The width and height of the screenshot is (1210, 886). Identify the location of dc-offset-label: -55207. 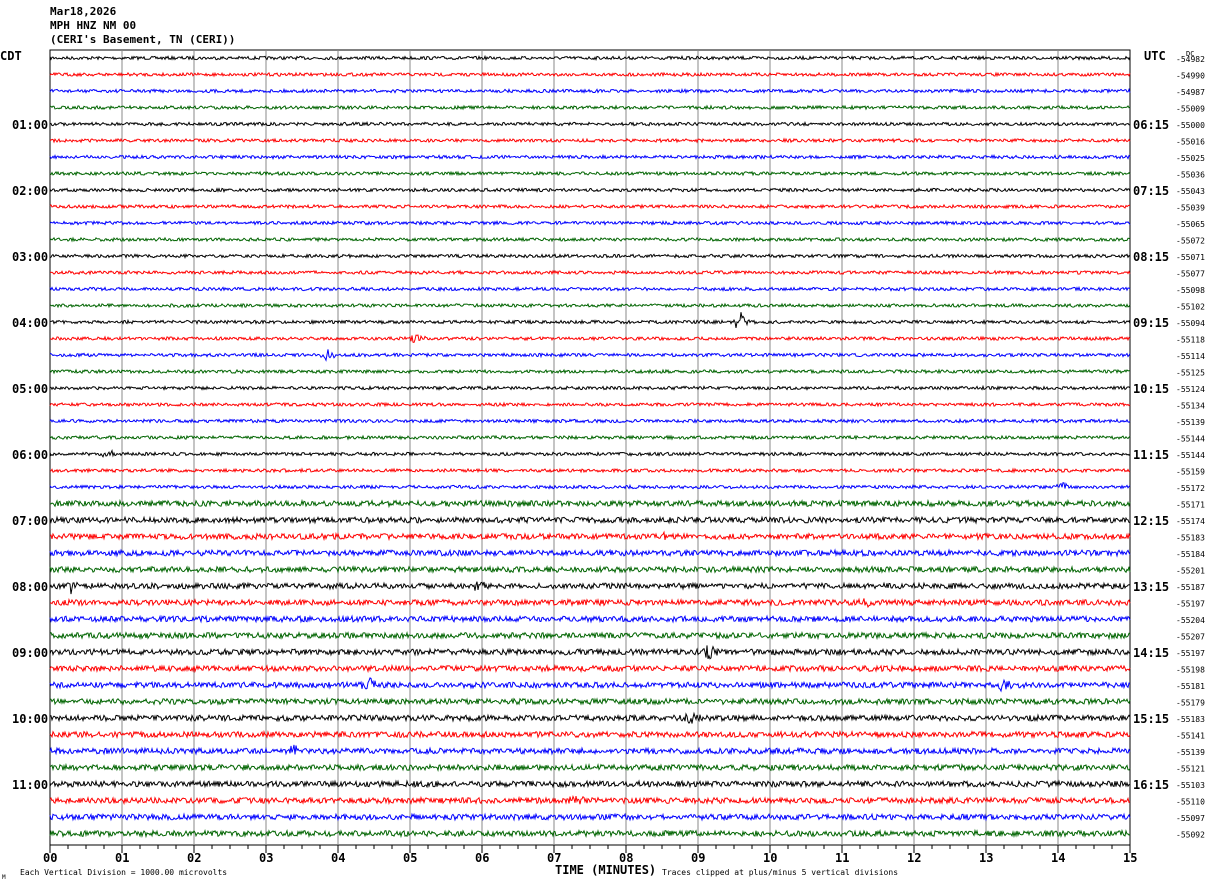
(1190, 637).